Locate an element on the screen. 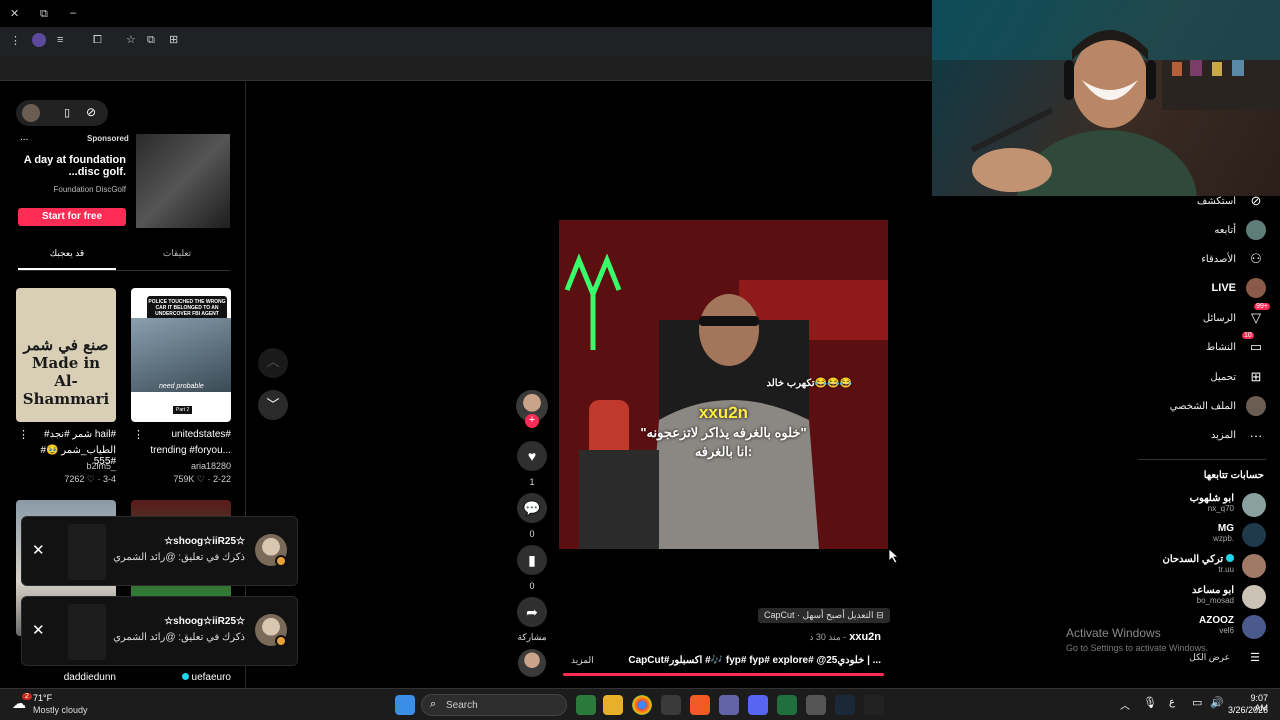 The width and height of the screenshot is (1280, 720). nav-label: المزيد is located at coordinates (1223, 435).